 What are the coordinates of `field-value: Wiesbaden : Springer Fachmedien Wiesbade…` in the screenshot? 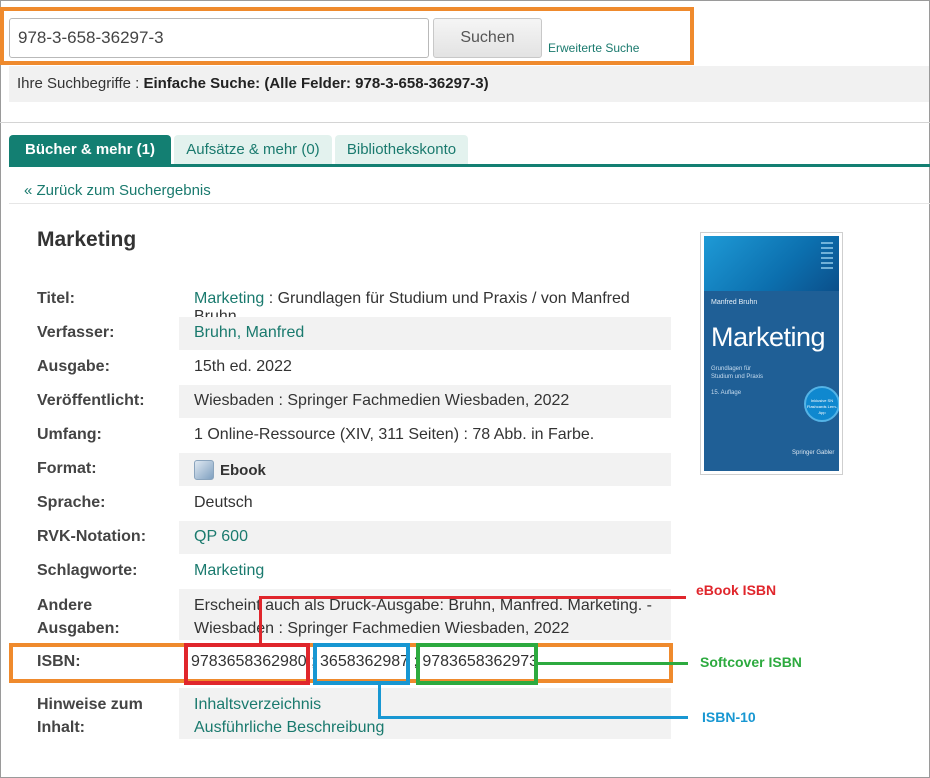 It's located at (425, 401).